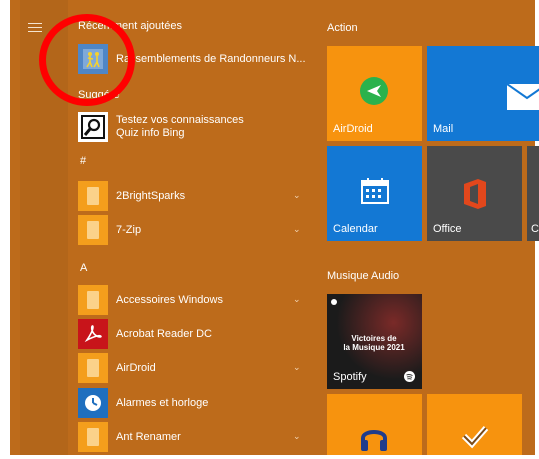 The image size is (539, 459). I want to click on clock-icon, so click(93, 403).